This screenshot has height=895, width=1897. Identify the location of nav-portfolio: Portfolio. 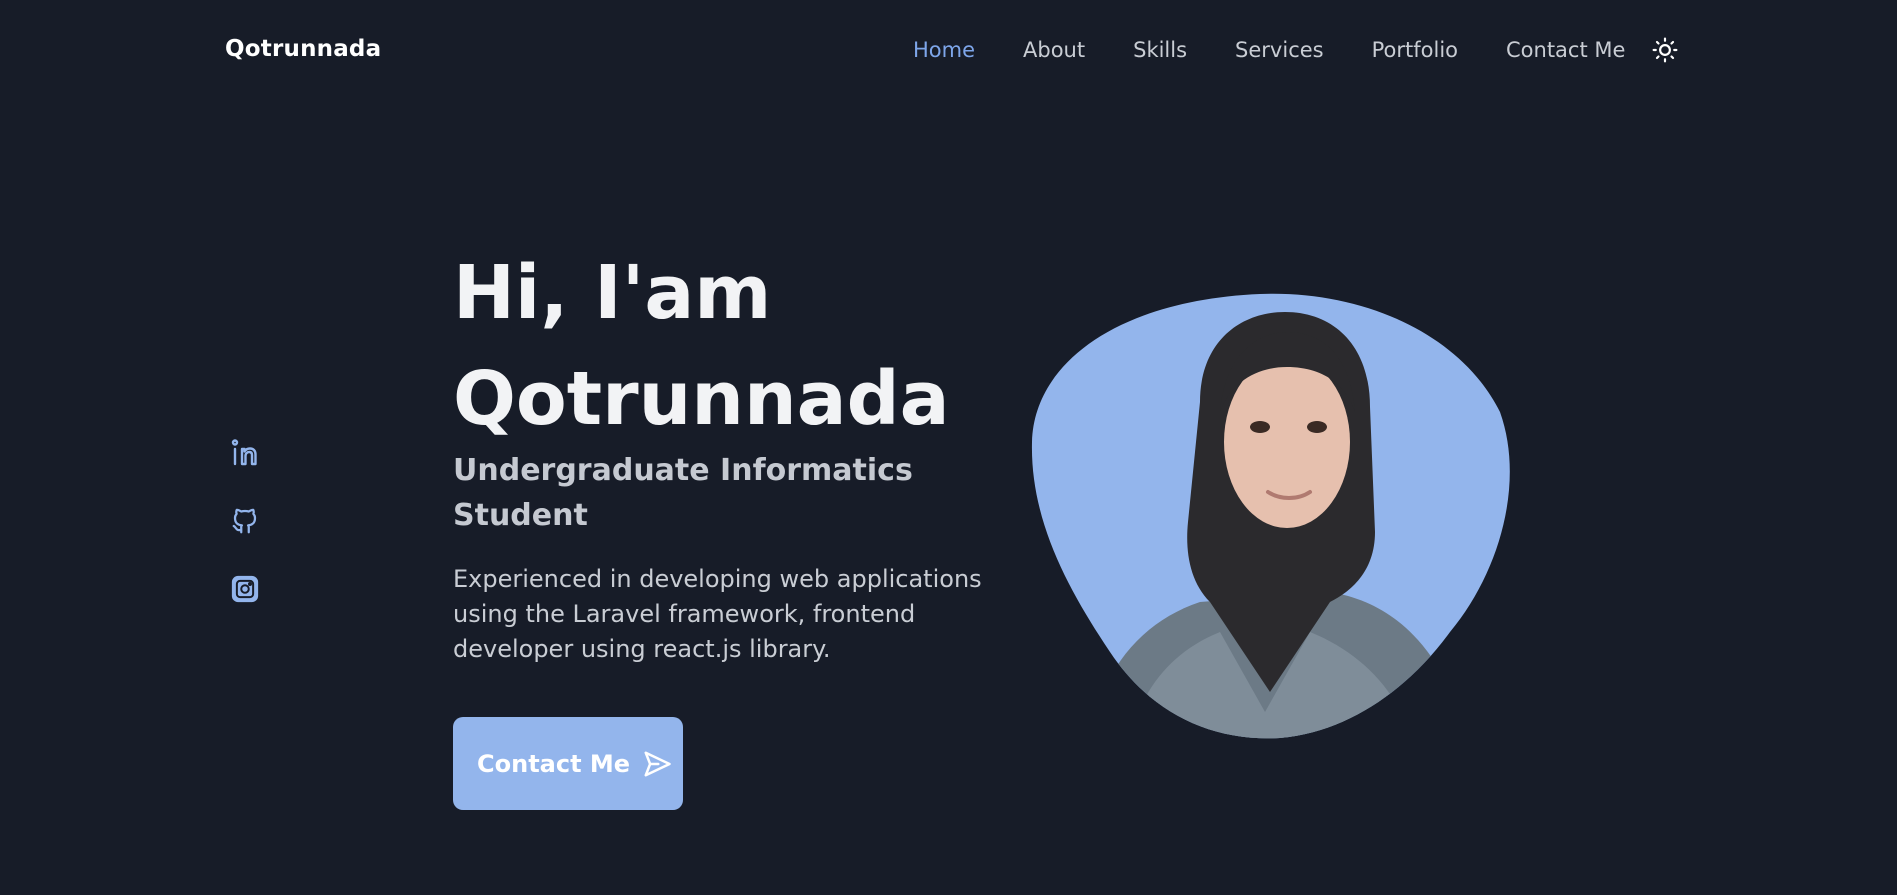
(1415, 50).